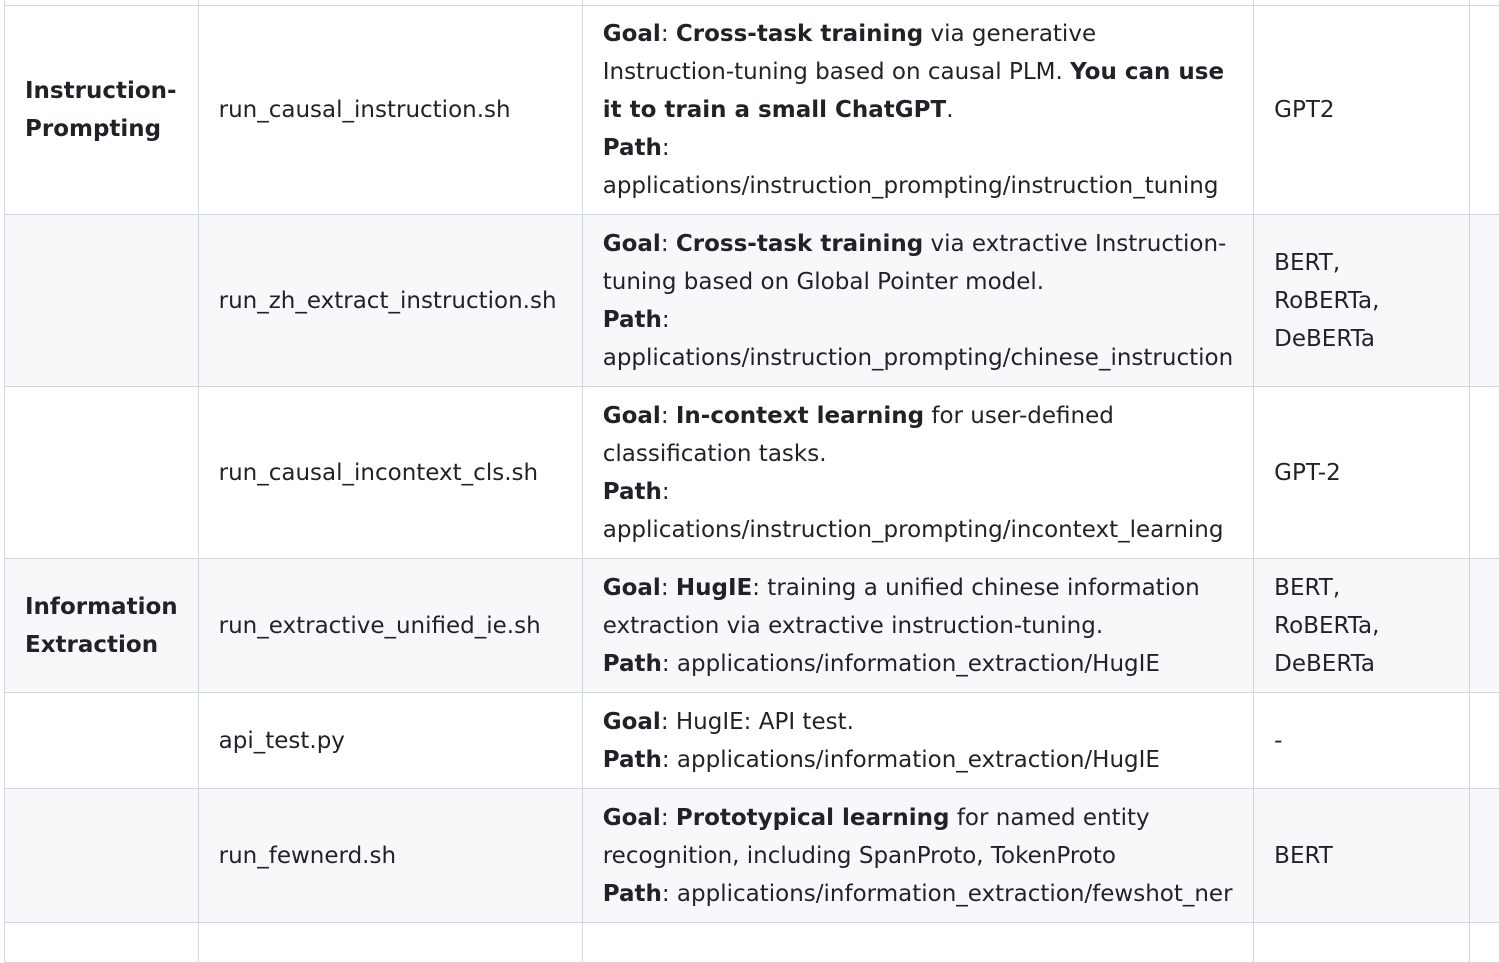 Image resolution: width=1500 pixels, height=963 pixels. I want to click on goal-highlight: Prototypical learning, so click(812, 817).